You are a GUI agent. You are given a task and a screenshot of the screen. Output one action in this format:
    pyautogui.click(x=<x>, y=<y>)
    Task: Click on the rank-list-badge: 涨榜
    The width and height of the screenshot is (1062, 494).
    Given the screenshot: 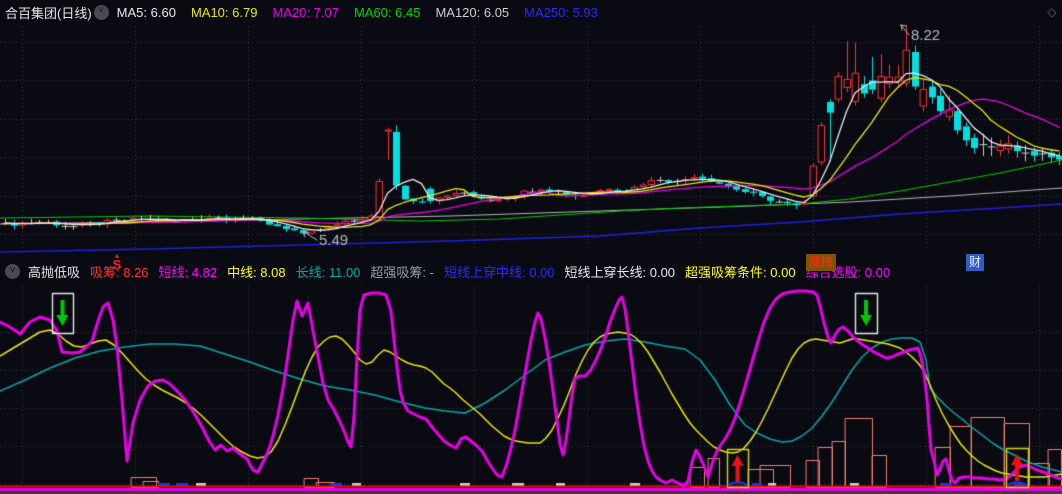 What is the action you would take?
    pyautogui.click(x=821, y=262)
    